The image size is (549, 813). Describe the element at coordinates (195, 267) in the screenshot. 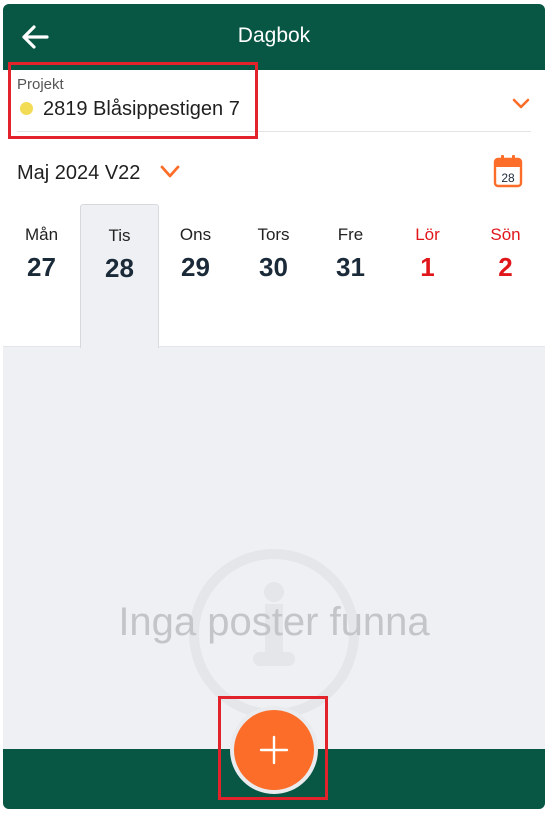

I see `day-number: 29` at that location.